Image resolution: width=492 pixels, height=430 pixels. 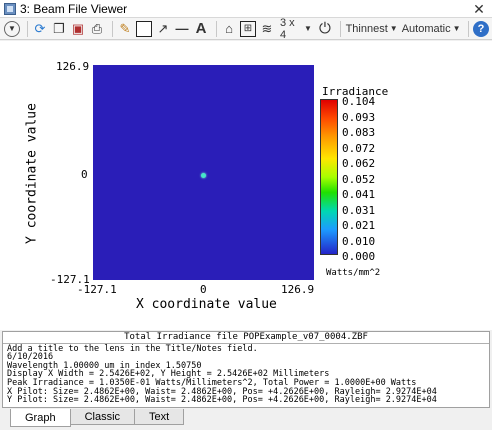 What do you see at coordinates (287, 28) in the screenshot?
I see `grid-layout-label: 3 x 4` at bounding box center [287, 28].